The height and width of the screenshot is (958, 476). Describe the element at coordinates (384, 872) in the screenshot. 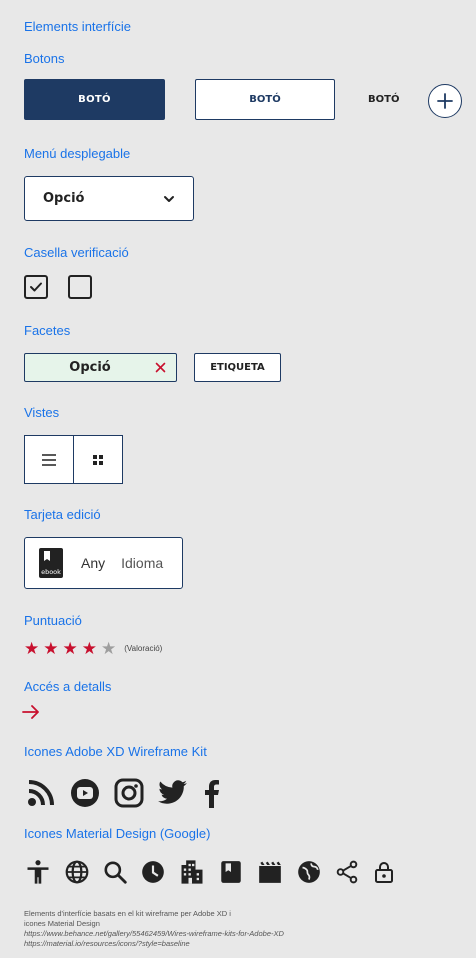

I see `lock-icon` at that location.